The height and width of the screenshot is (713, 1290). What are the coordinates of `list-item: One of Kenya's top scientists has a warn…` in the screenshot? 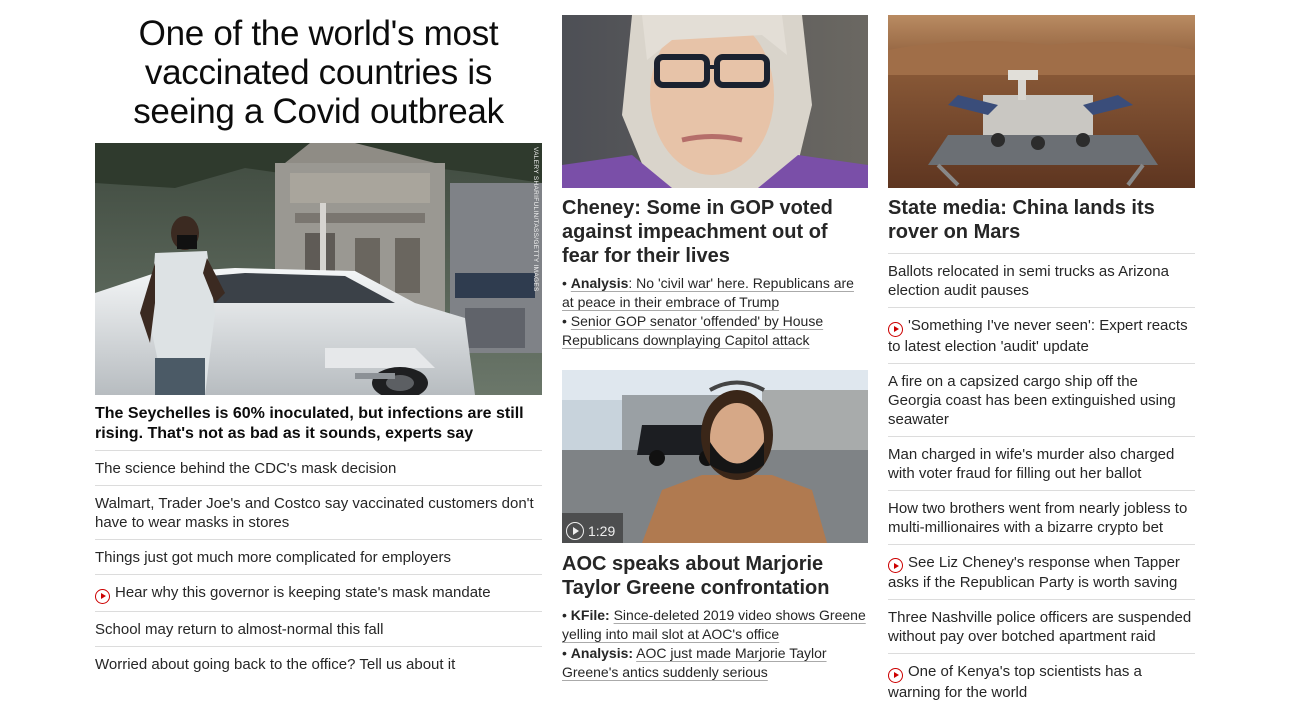 It's located at (1041, 681).